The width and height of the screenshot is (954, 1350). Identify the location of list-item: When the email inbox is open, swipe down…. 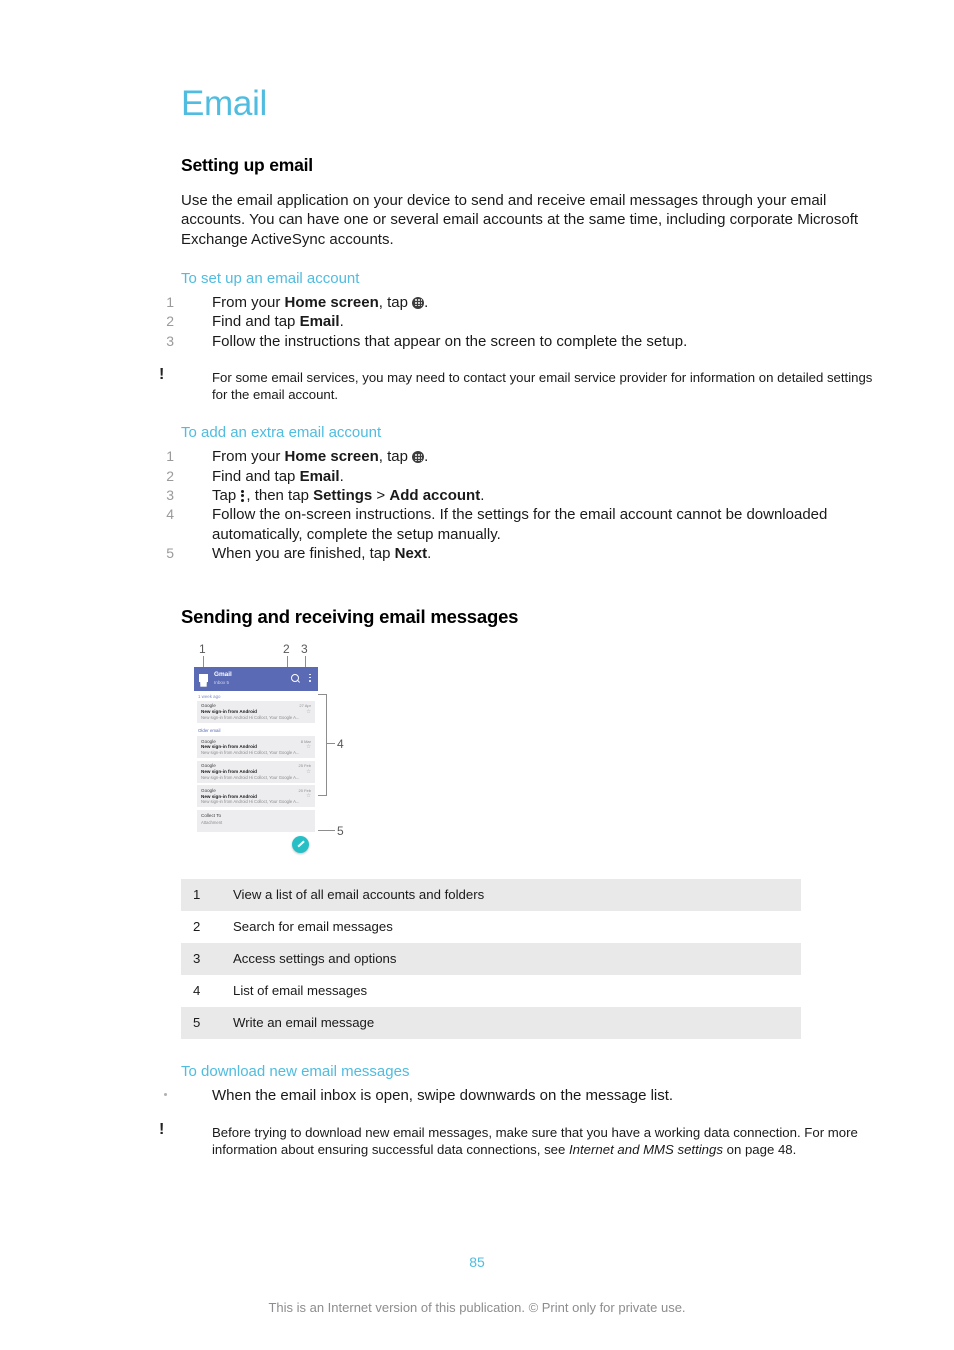
(522, 1095).